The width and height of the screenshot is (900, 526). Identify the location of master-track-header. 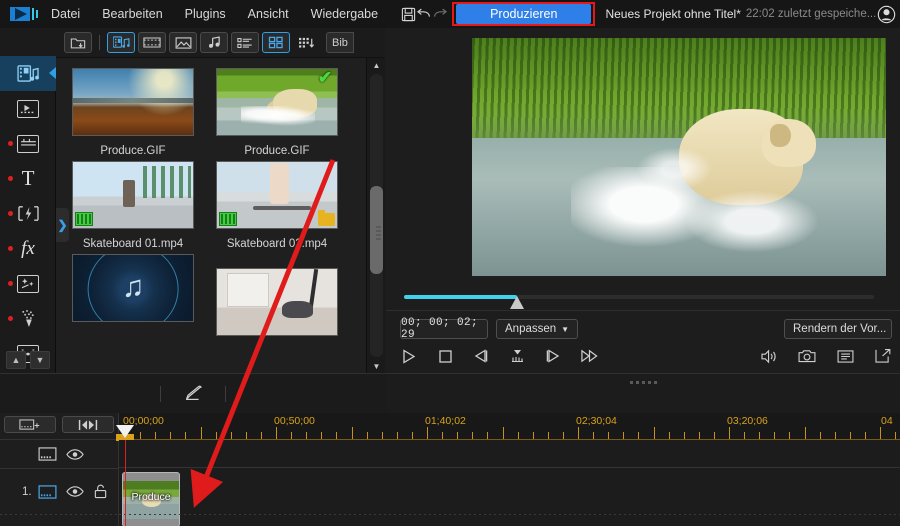
(59, 454).